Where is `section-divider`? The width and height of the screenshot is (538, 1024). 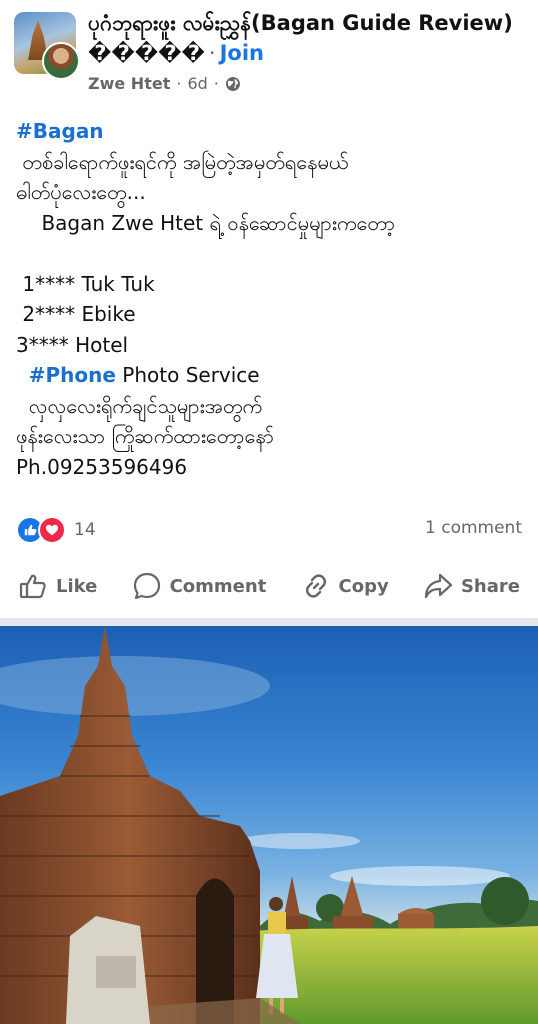
section-divider is located at coordinates (269, 622).